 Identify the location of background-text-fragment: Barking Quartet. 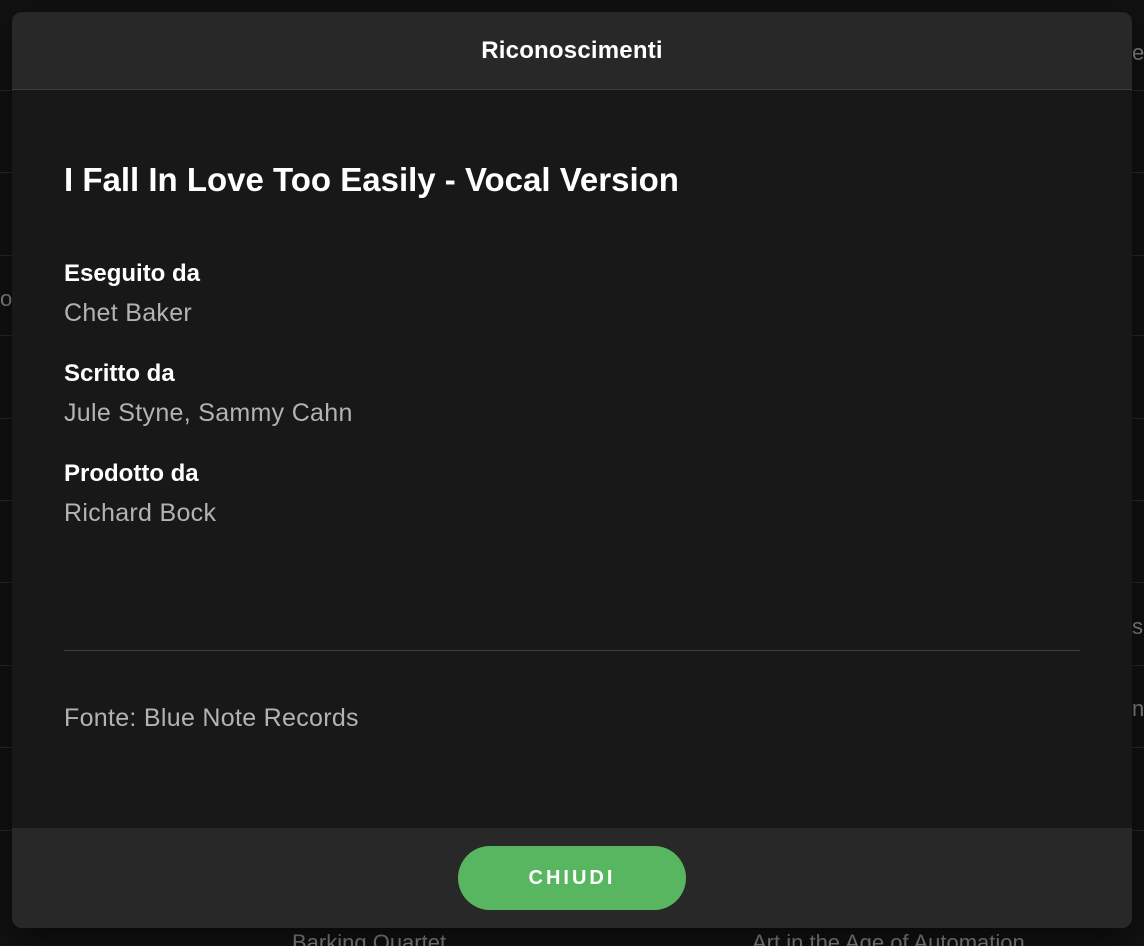
(369, 938).